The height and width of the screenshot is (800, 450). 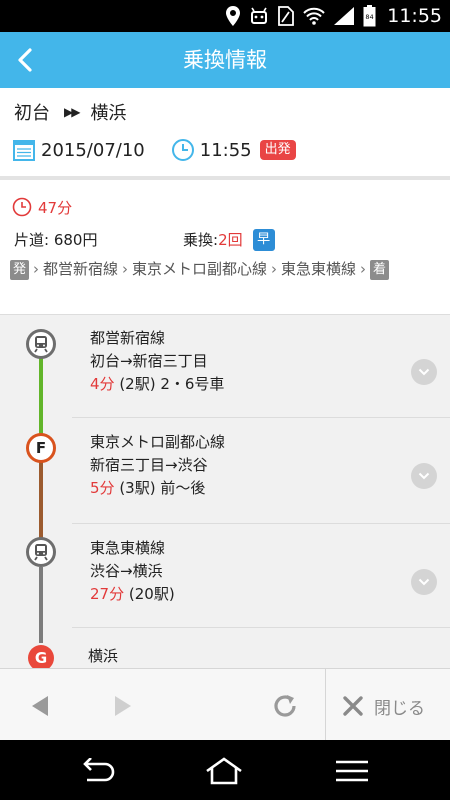 I want to click on android-icon, so click(x=259, y=15).